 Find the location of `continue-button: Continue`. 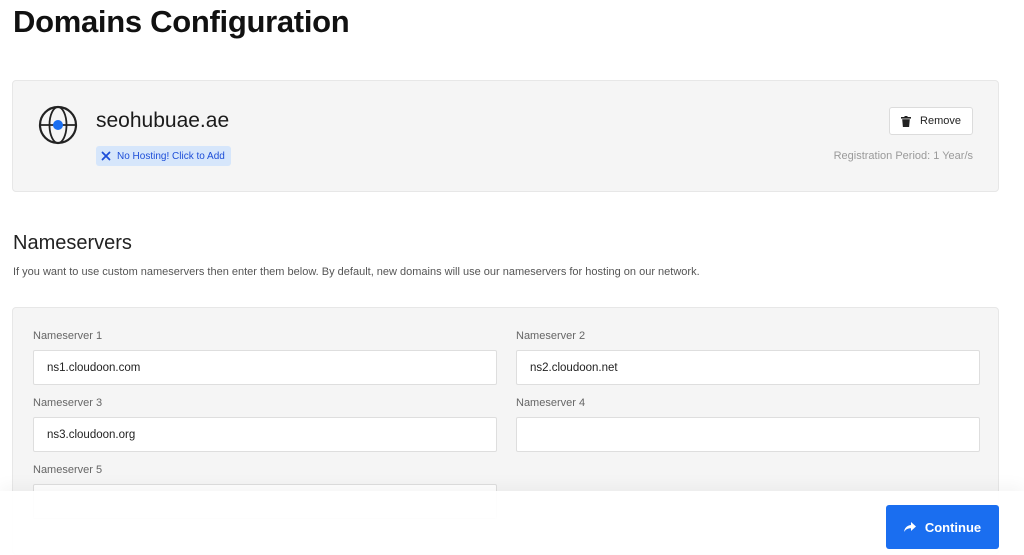

continue-button: Continue is located at coordinates (942, 527).